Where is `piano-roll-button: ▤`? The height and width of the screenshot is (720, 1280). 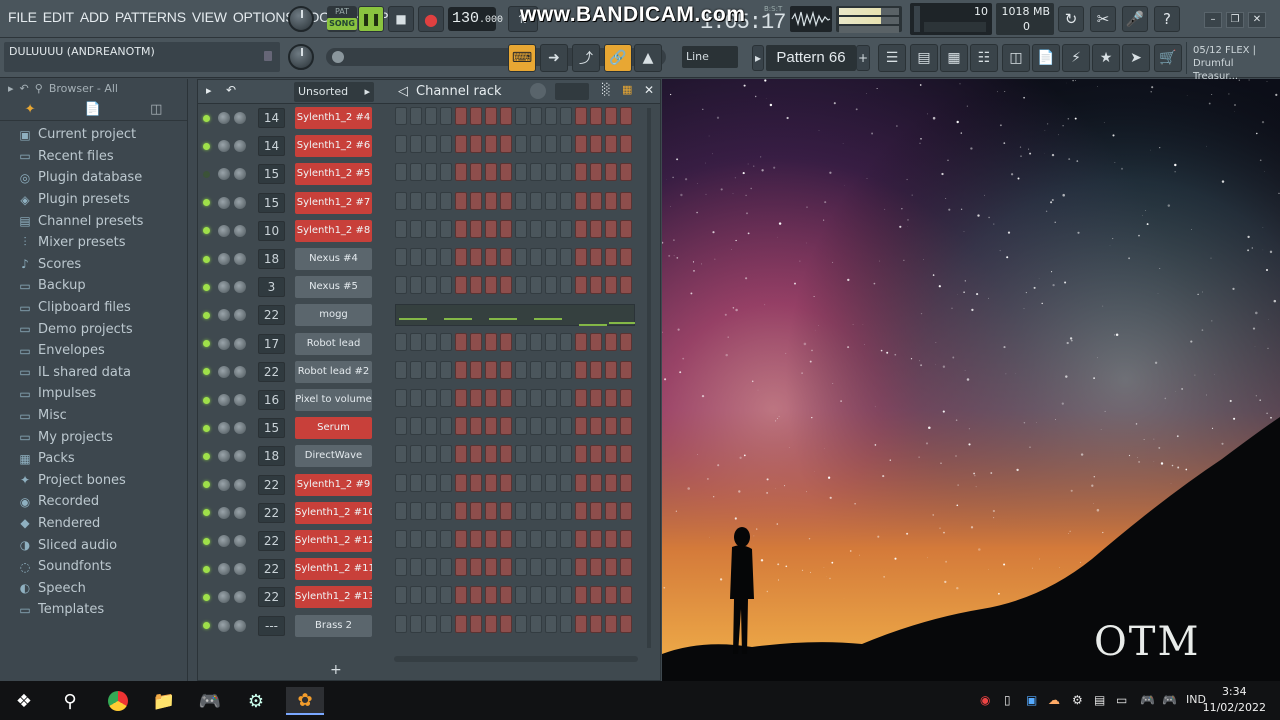
piano-roll-button: ▤ is located at coordinates (924, 58).